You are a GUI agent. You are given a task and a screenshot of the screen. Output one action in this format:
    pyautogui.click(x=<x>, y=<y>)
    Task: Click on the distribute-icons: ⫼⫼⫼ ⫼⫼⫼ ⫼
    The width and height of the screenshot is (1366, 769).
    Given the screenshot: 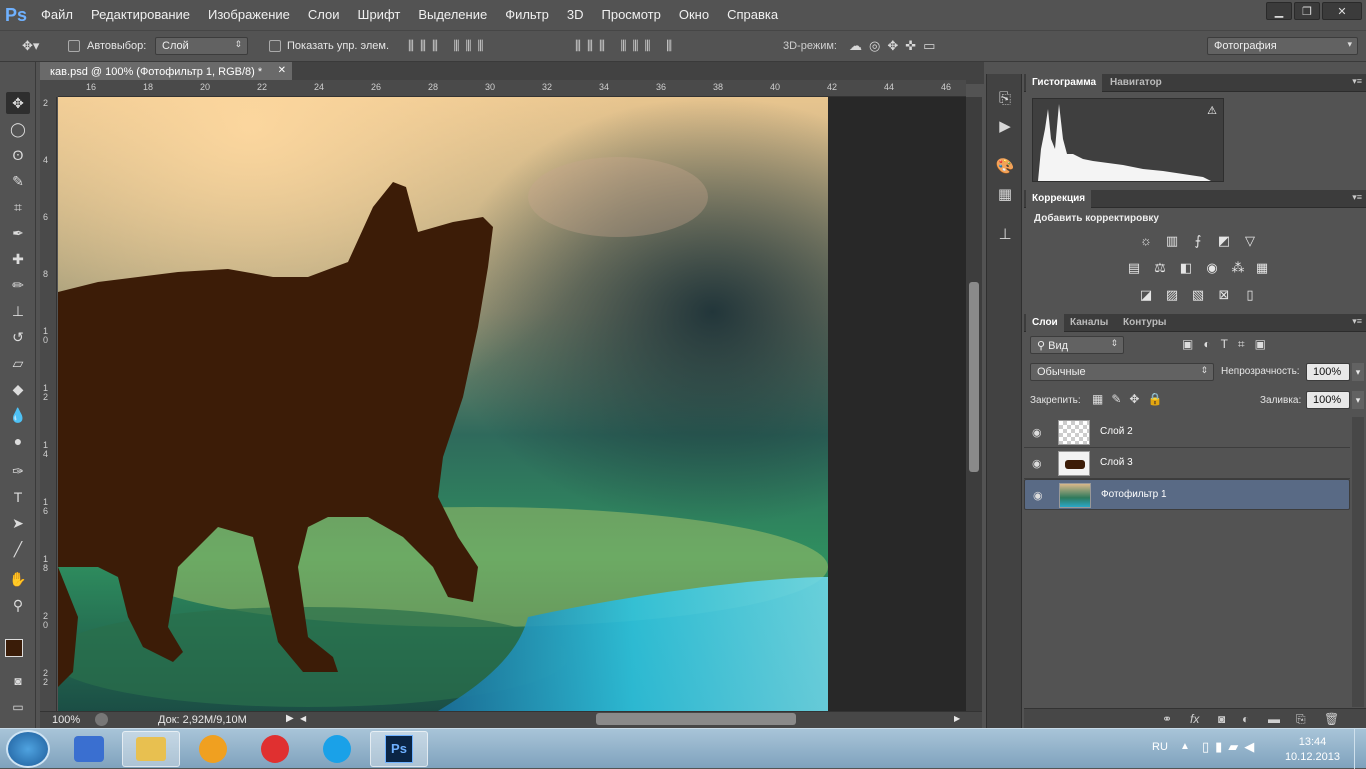 What is the action you would take?
    pyautogui.click(x=626, y=46)
    